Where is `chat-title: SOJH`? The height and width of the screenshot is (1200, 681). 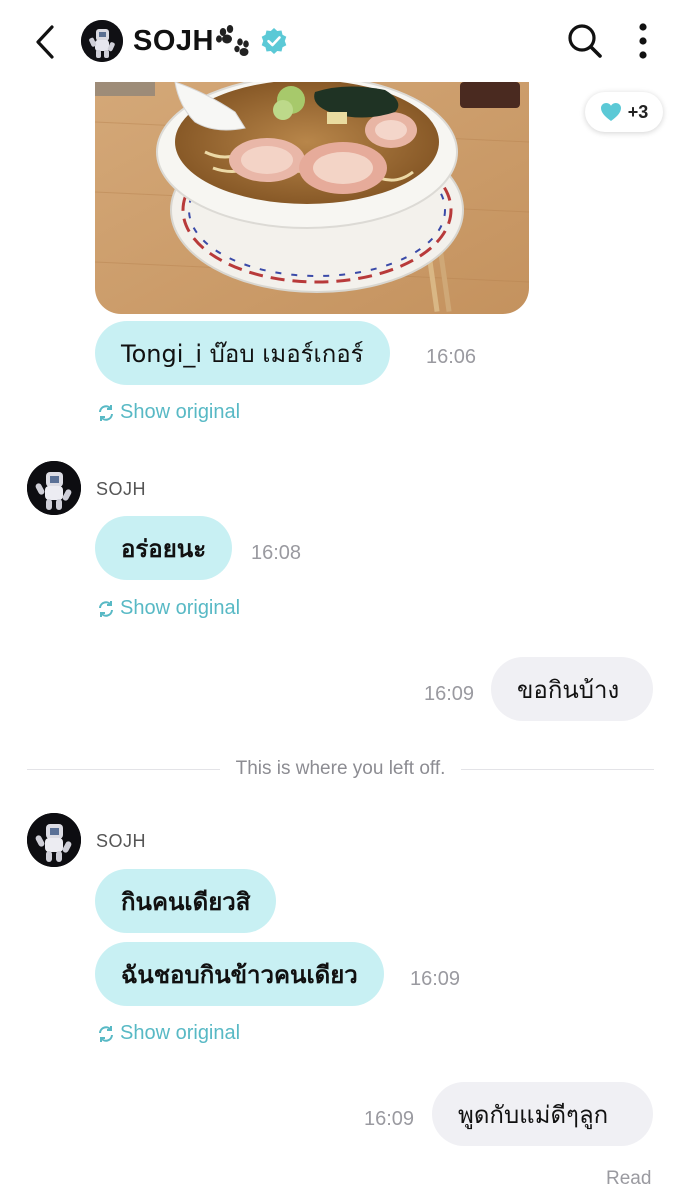
chat-title: SOJH is located at coordinates (173, 41).